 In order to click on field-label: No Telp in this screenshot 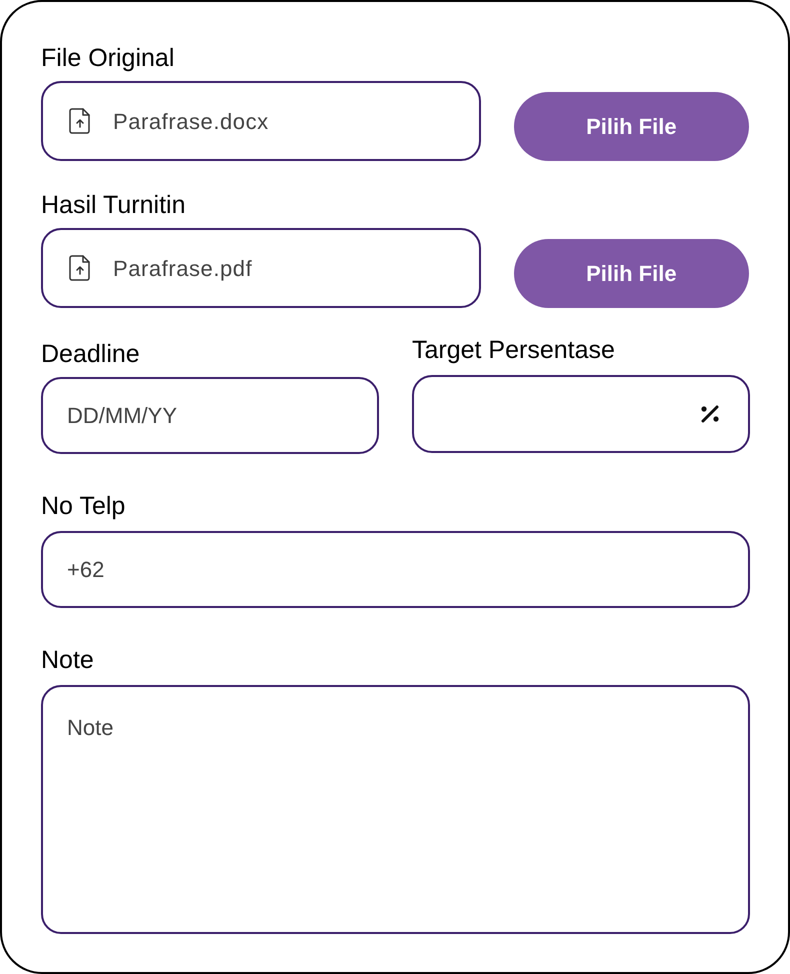, I will do `click(83, 506)`.